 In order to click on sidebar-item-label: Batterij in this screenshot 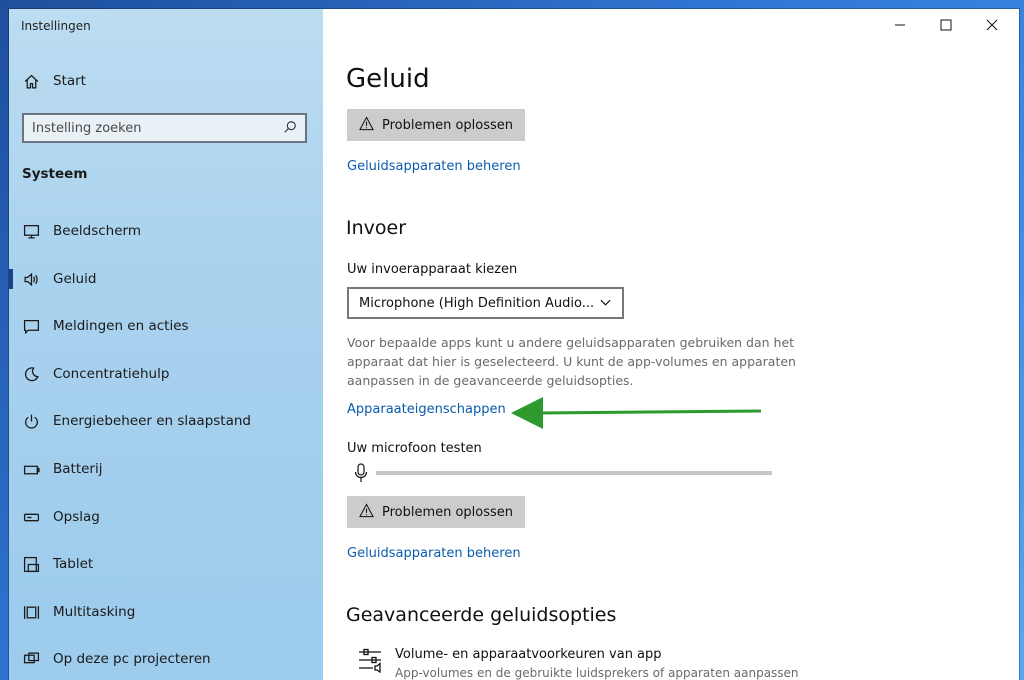, I will do `click(78, 469)`.